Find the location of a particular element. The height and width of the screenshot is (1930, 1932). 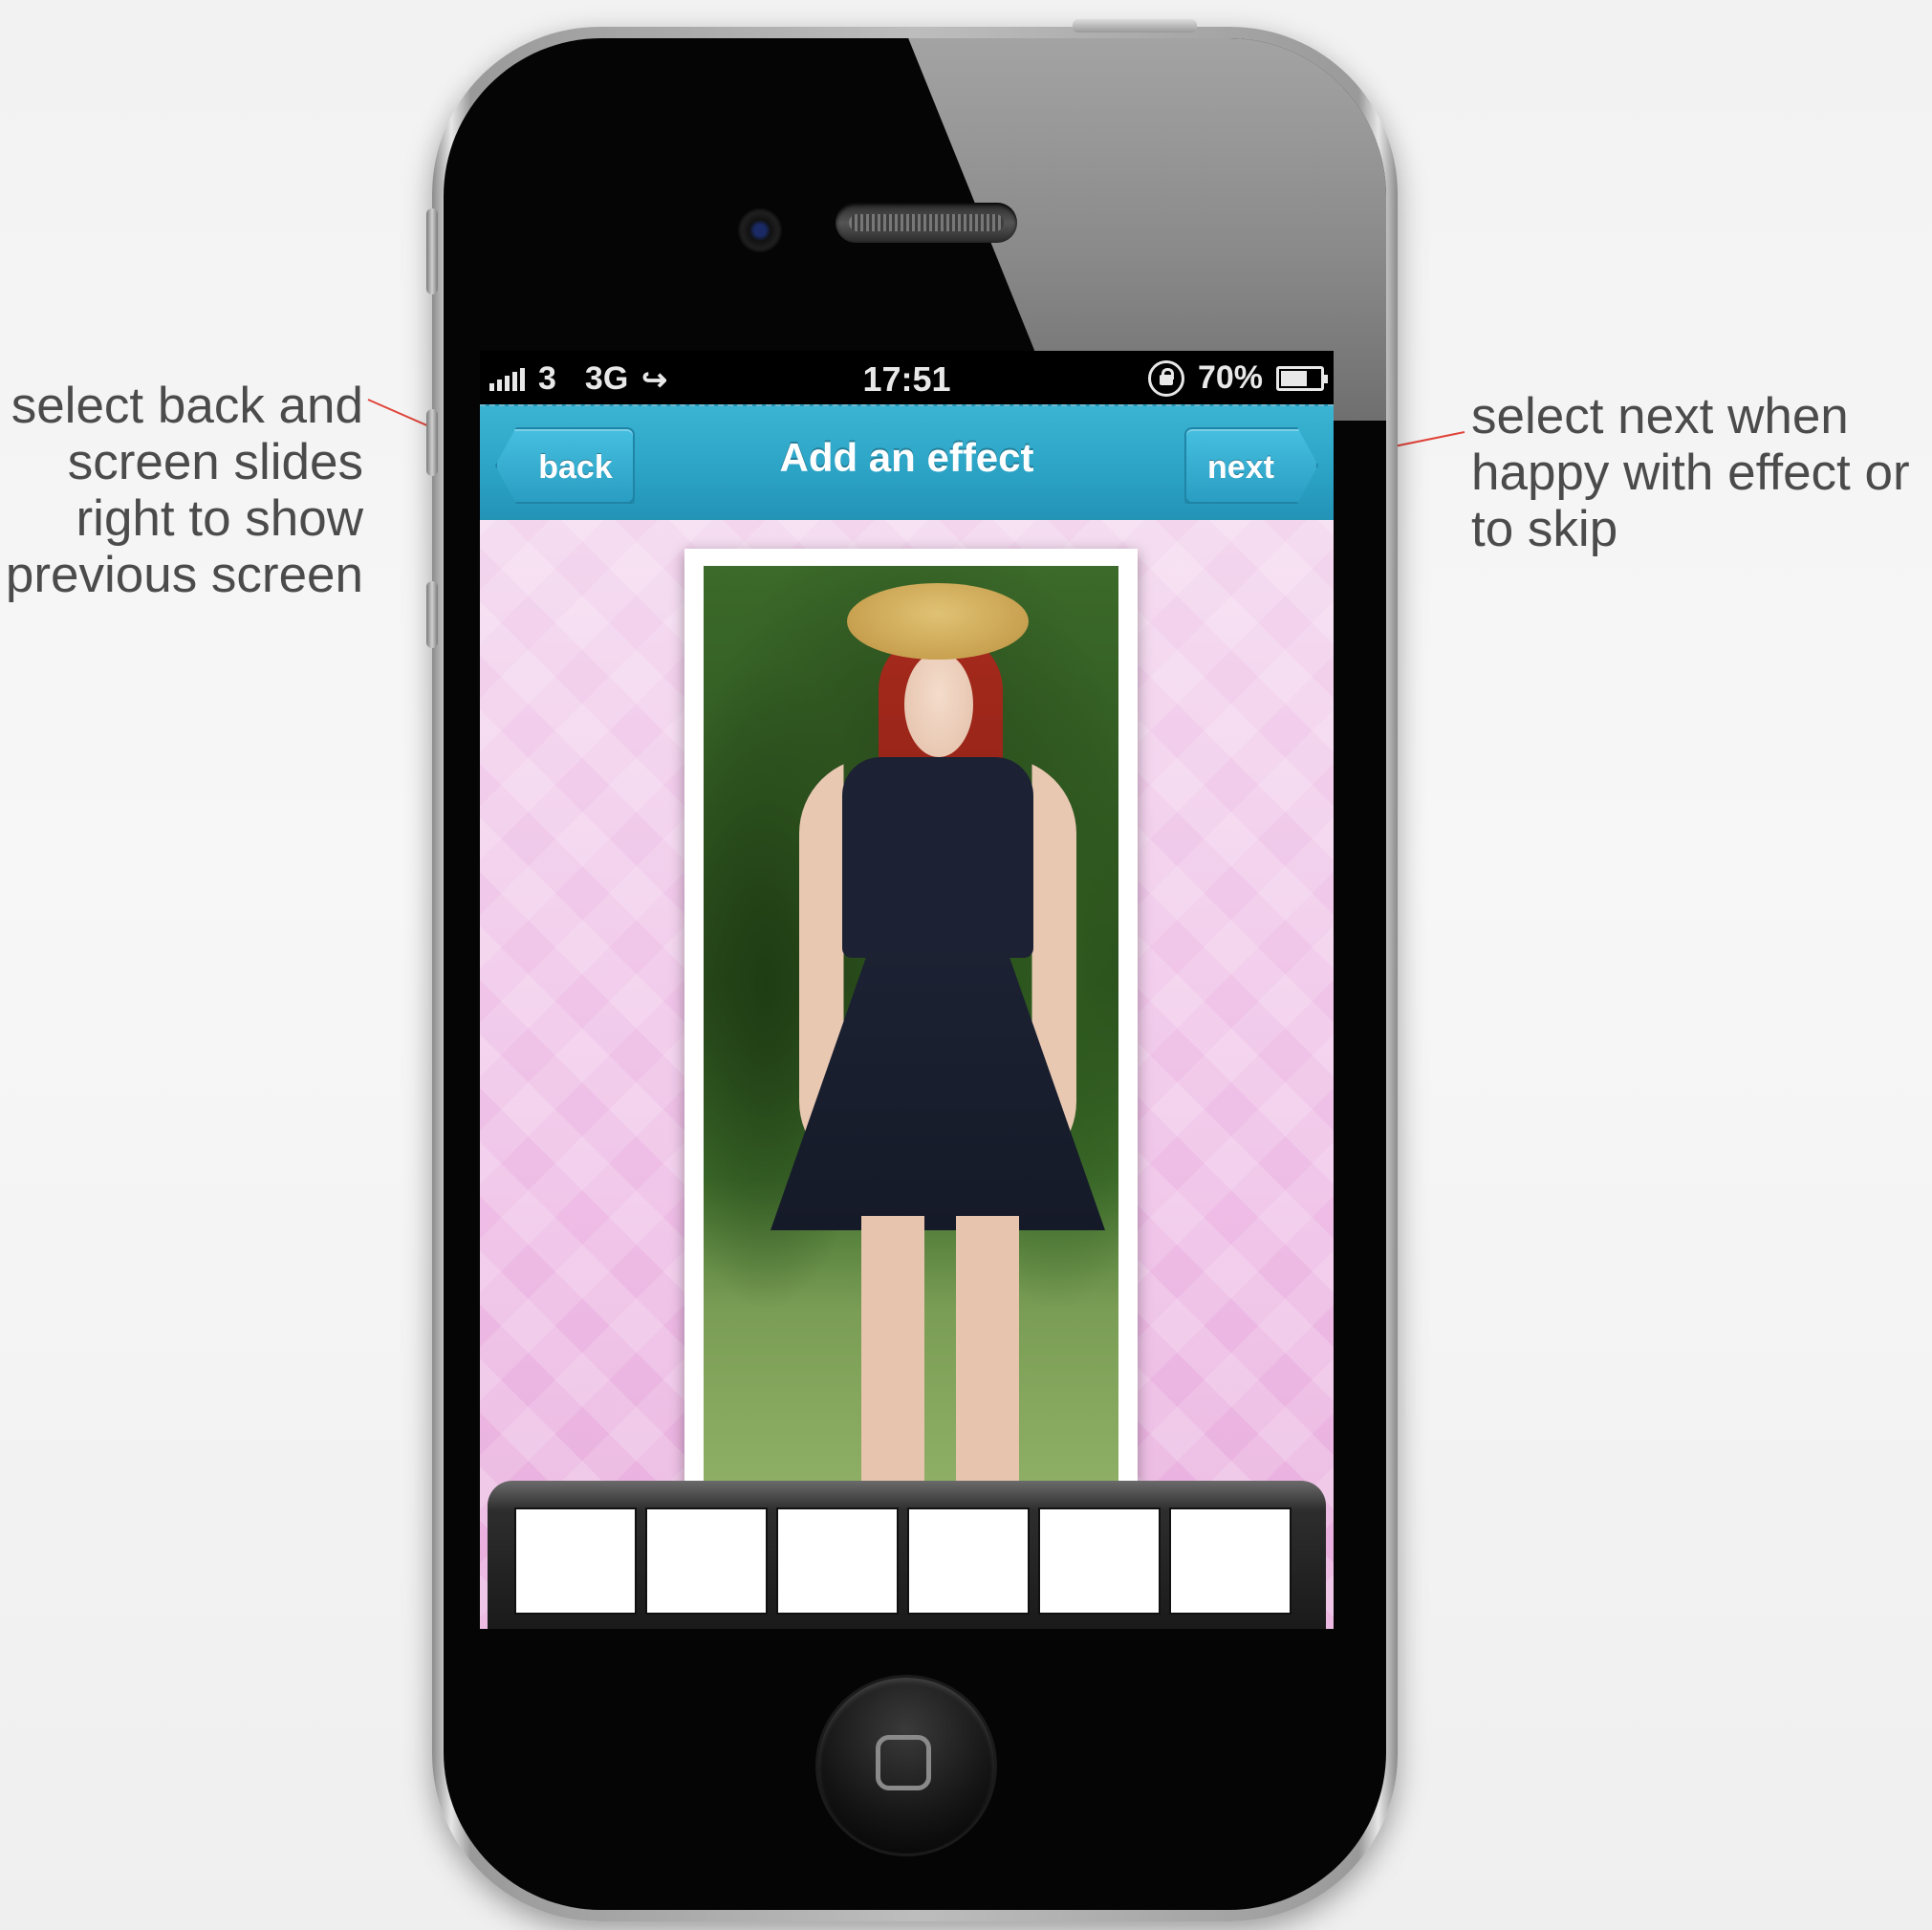

mute-switch is located at coordinates (432, 251).